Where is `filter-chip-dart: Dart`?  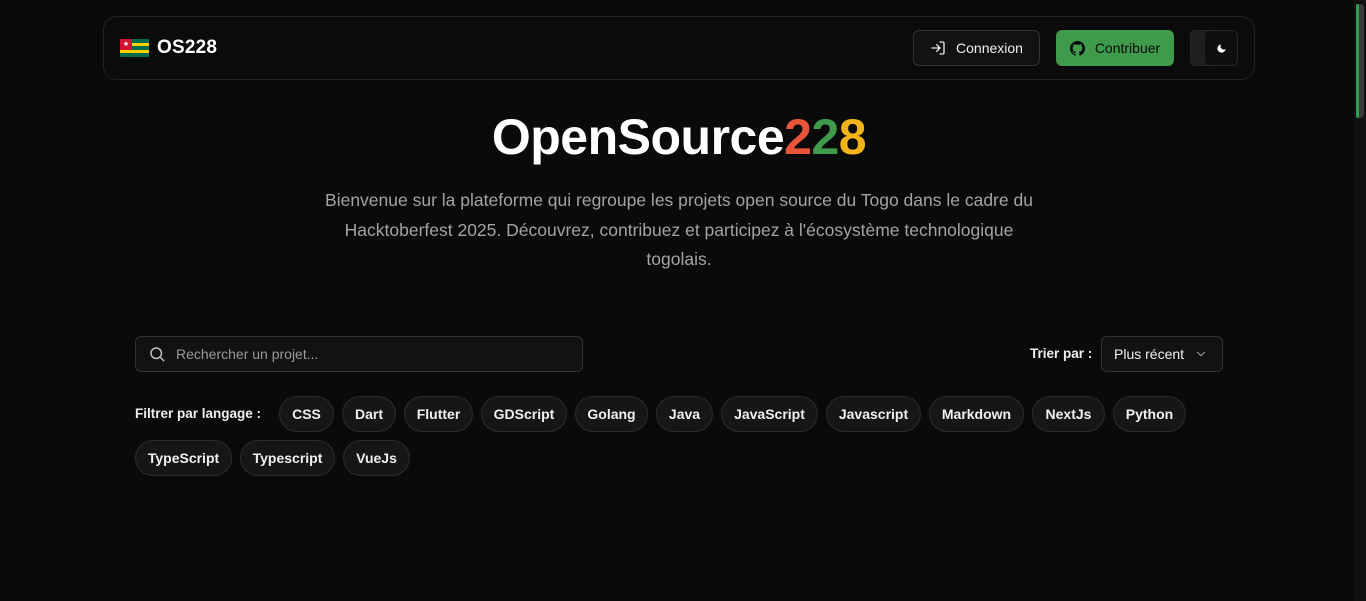
filter-chip-dart: Dart is located at coordinates (369, 414).